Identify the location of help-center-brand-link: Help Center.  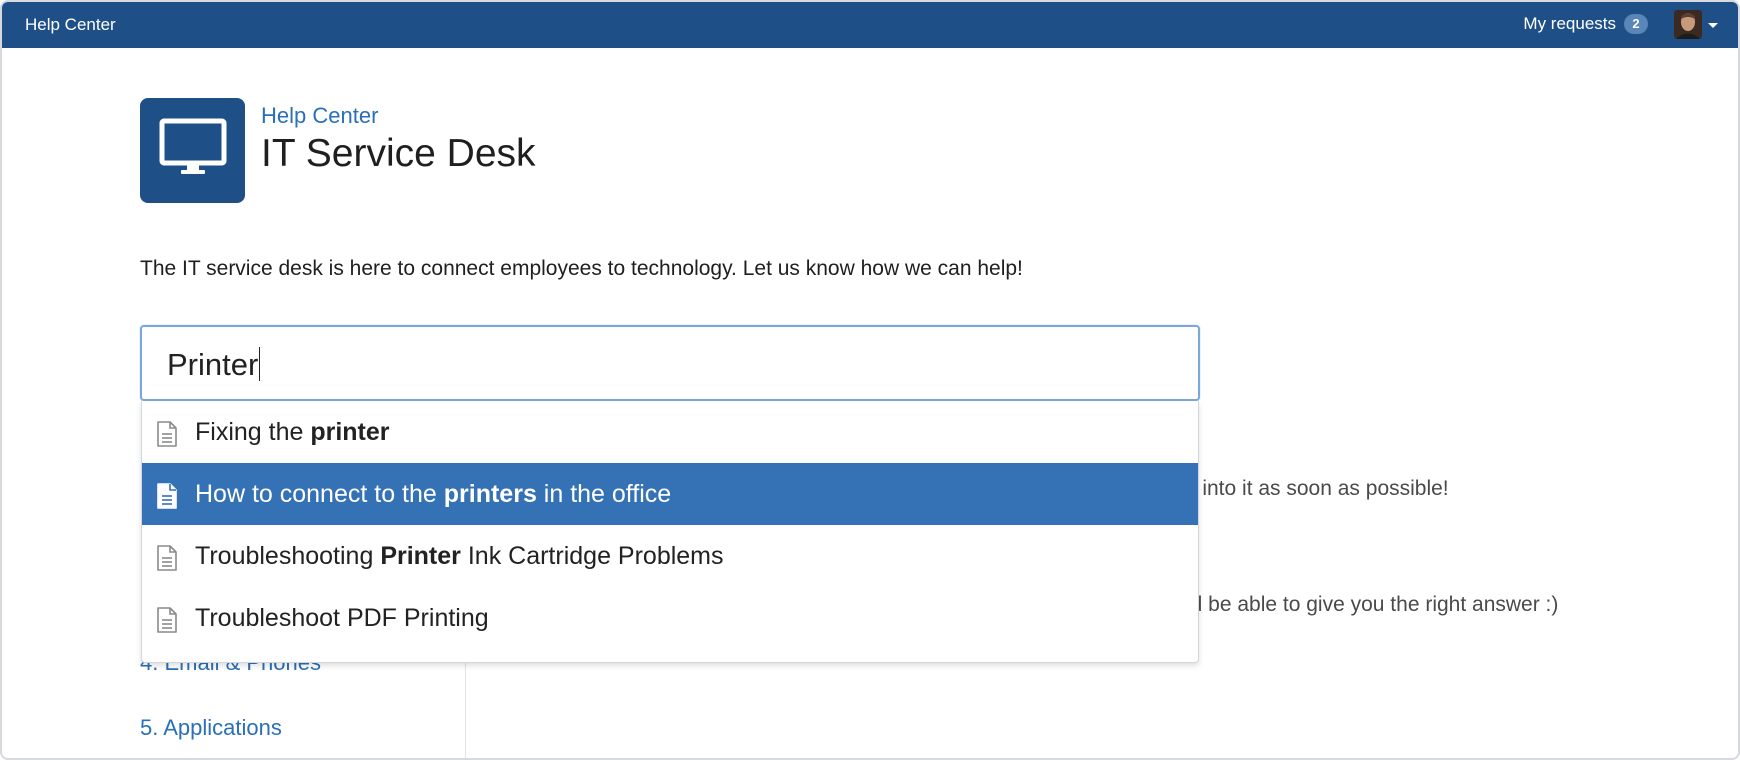
(70, 25).